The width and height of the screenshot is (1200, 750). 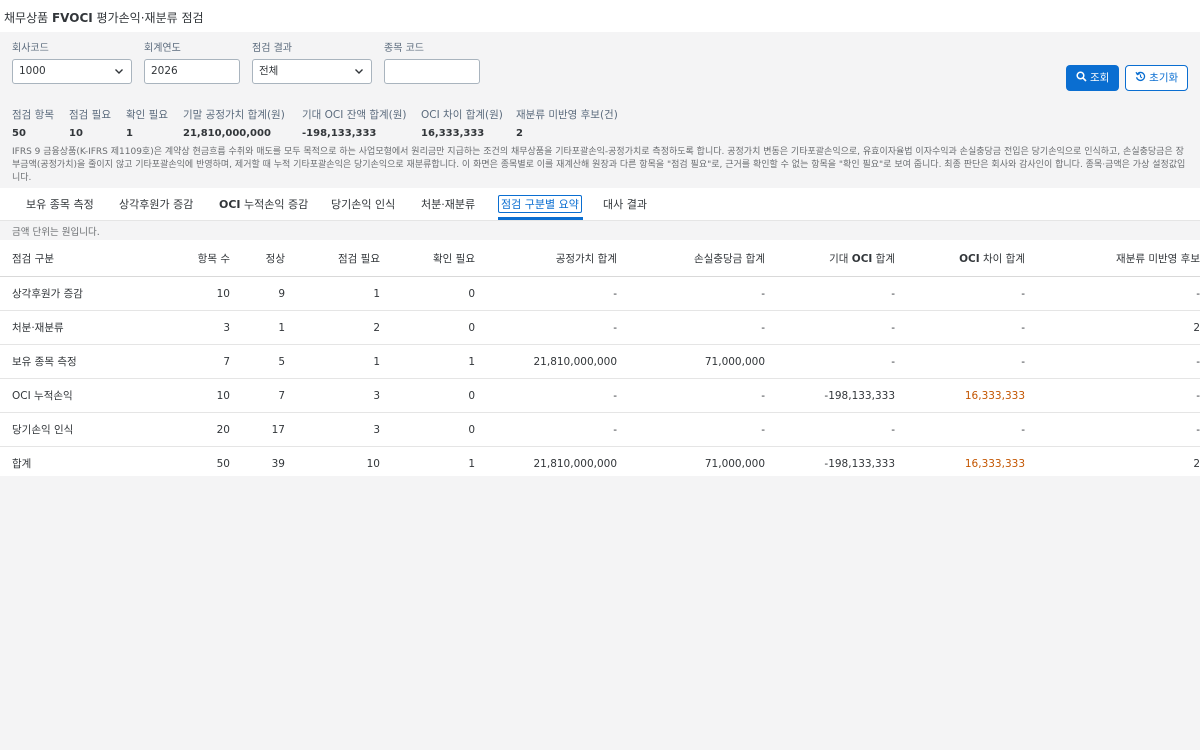 What do you see at coordinates (453, 133) in the screenshot?
I see `kpi-value: 16,333,333` at bounding box center [453, 133].